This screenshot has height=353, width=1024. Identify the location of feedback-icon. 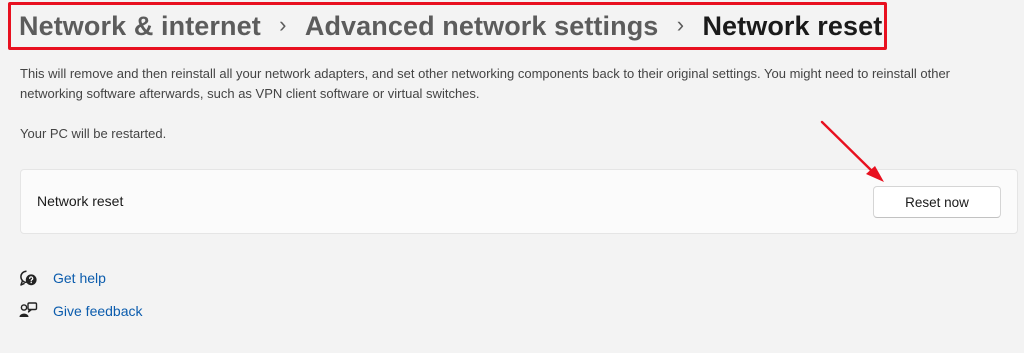
(28, 309).